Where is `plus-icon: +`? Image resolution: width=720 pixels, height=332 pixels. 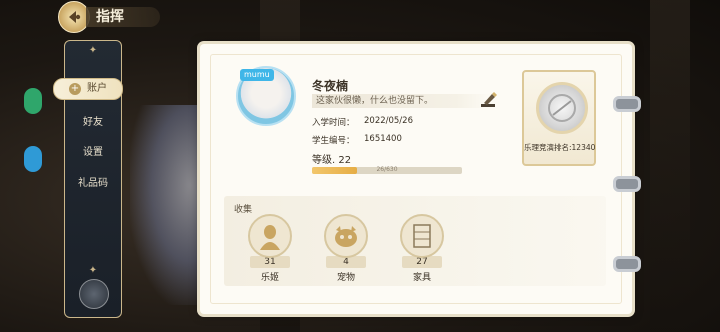
plus-icon: + is located at coordinates (75, 89).